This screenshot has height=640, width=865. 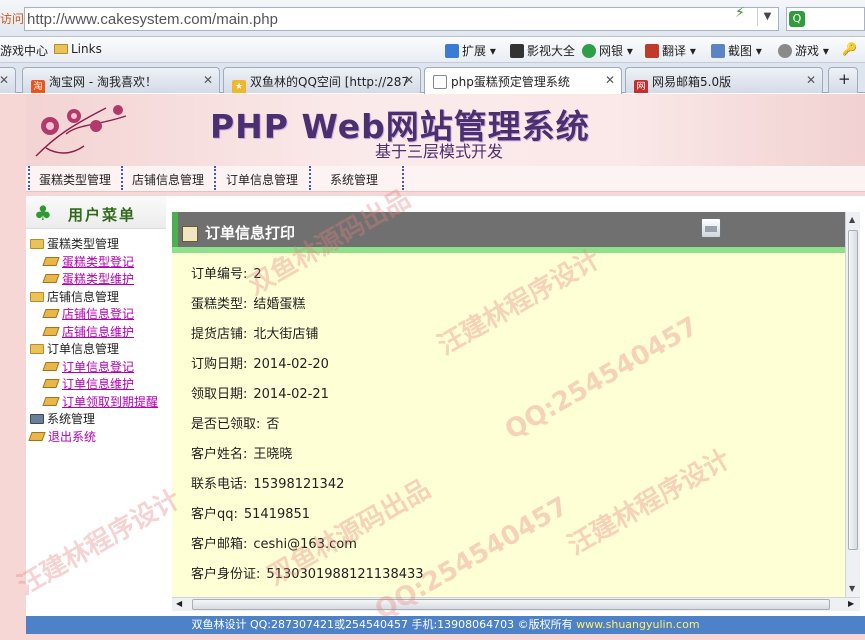 I want to click on field-pickup-shop: 提货店铺: 北大街店铺, so click(x=254, y=332).